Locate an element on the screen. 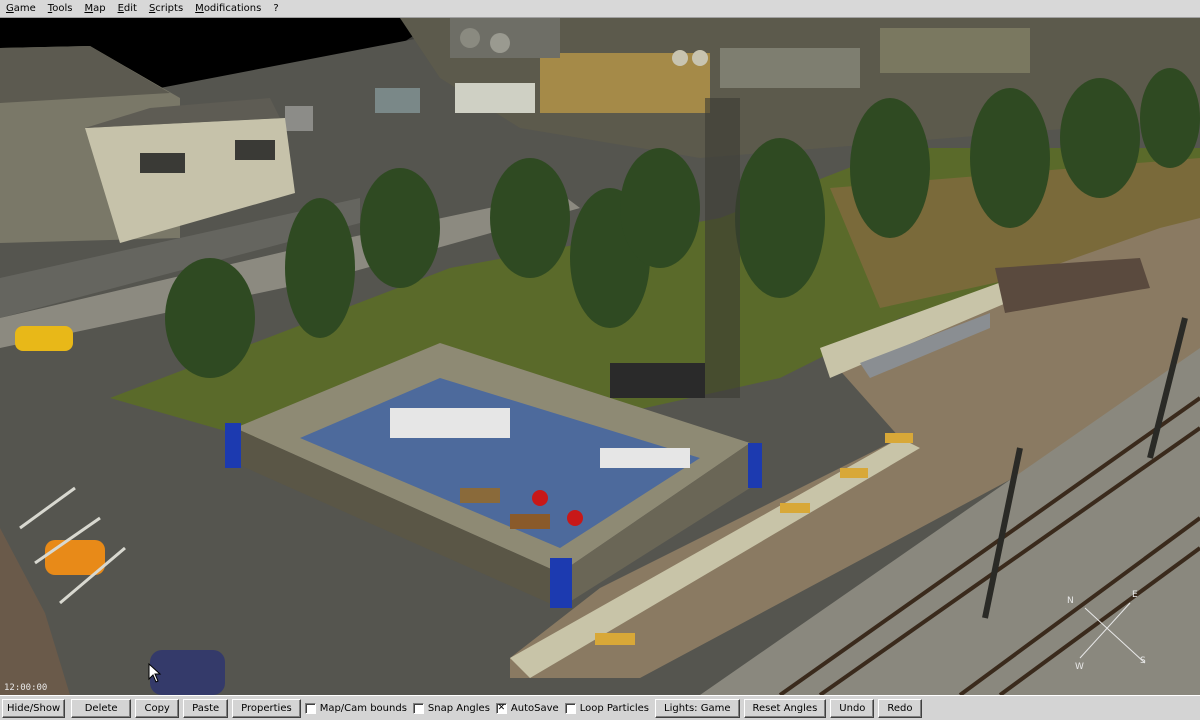 This screenshot has width=1200, height=720. paste-button: Paste is located at coordinates (206, 708).